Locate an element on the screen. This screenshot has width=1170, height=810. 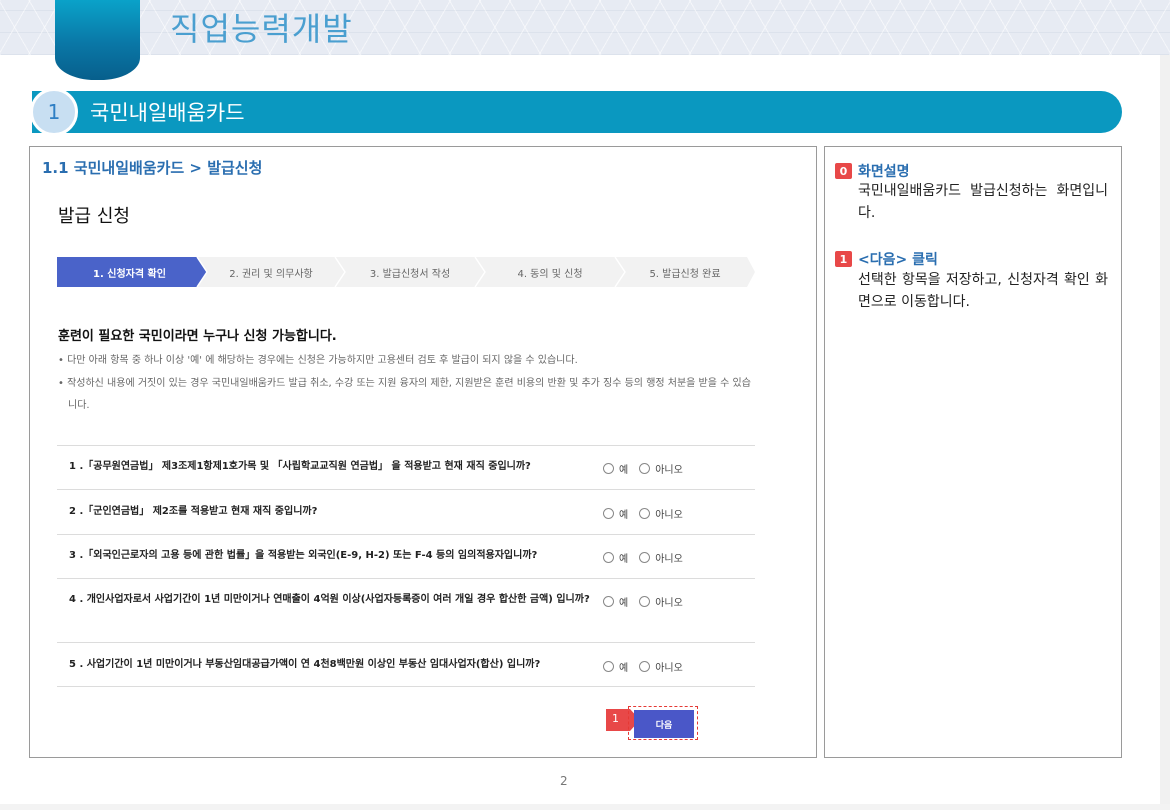
step-5-label: 5. 발급신청 완료 is located at coordinates (685, 272).